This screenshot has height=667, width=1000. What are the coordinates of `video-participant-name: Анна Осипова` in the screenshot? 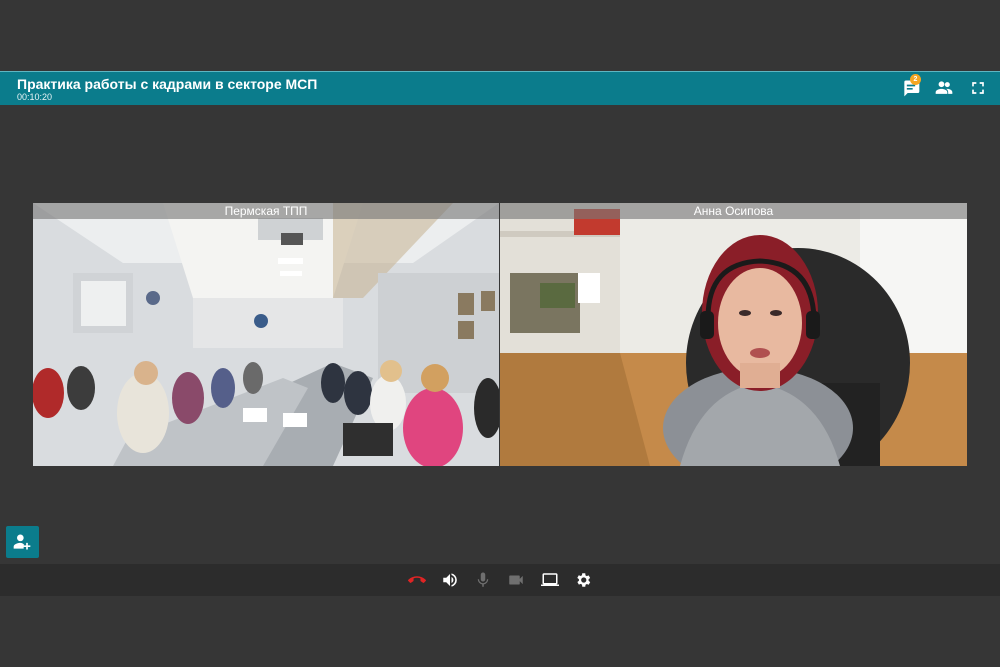 It's located at (733, 211).